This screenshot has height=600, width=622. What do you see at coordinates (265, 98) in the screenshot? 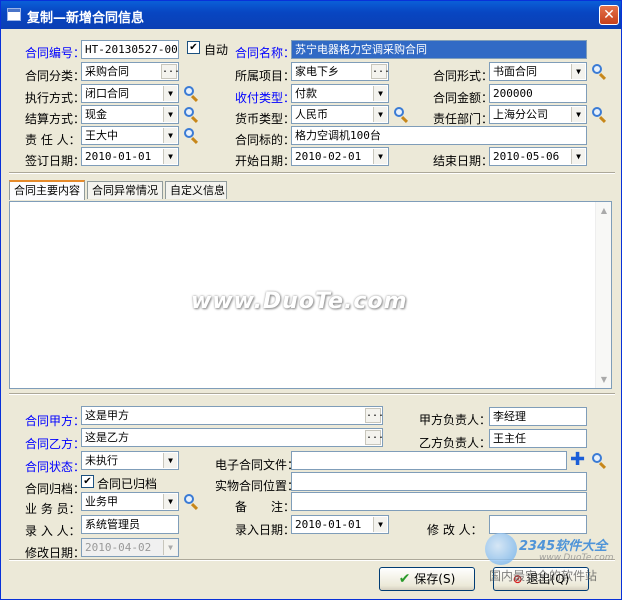
I see `pay-type-label: 收付类型：` at bounding box center [265, 98].